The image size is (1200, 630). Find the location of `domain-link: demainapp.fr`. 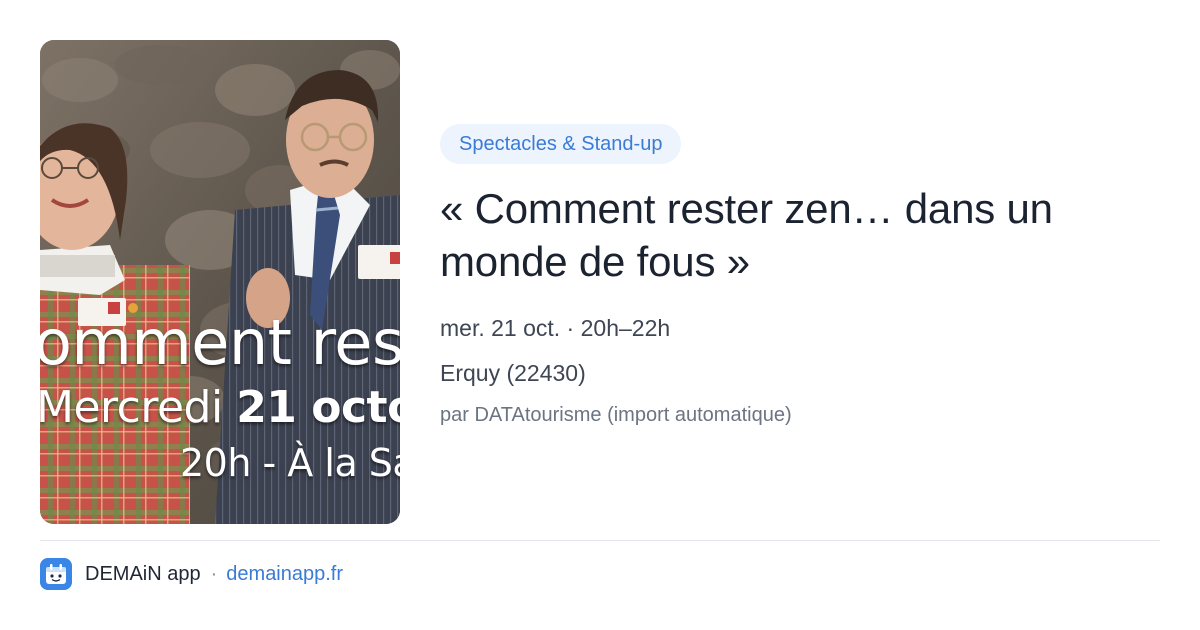

domain-link: demainapp.fr is located at coordinates (284, 574).